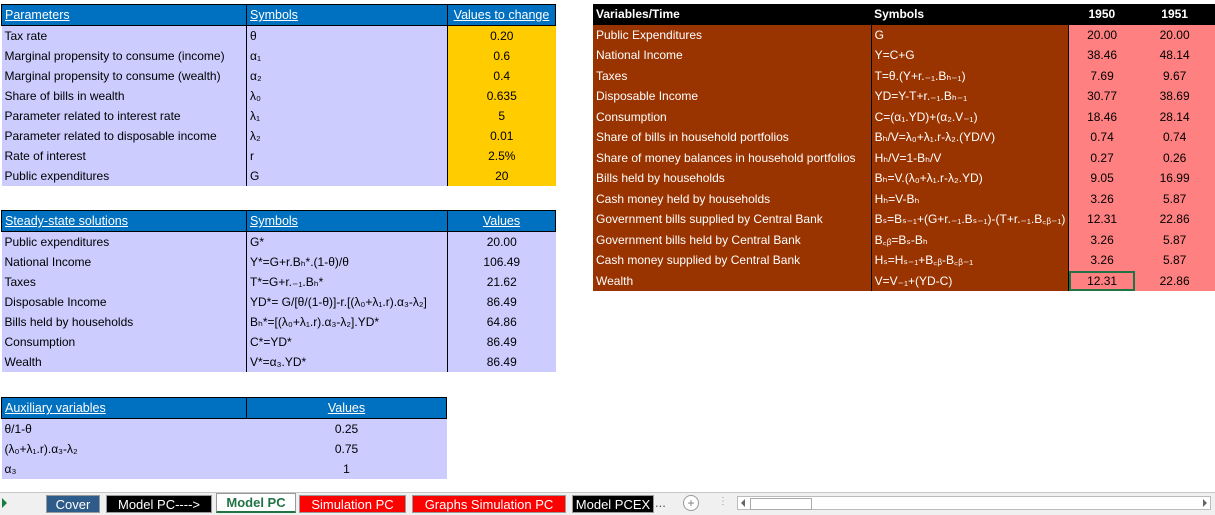 The image size is (1215, 515). What do you see at coordinates (124, 156) in the screenshot?
I see `cell: Rate of interest` at bounding box center [124, 156].